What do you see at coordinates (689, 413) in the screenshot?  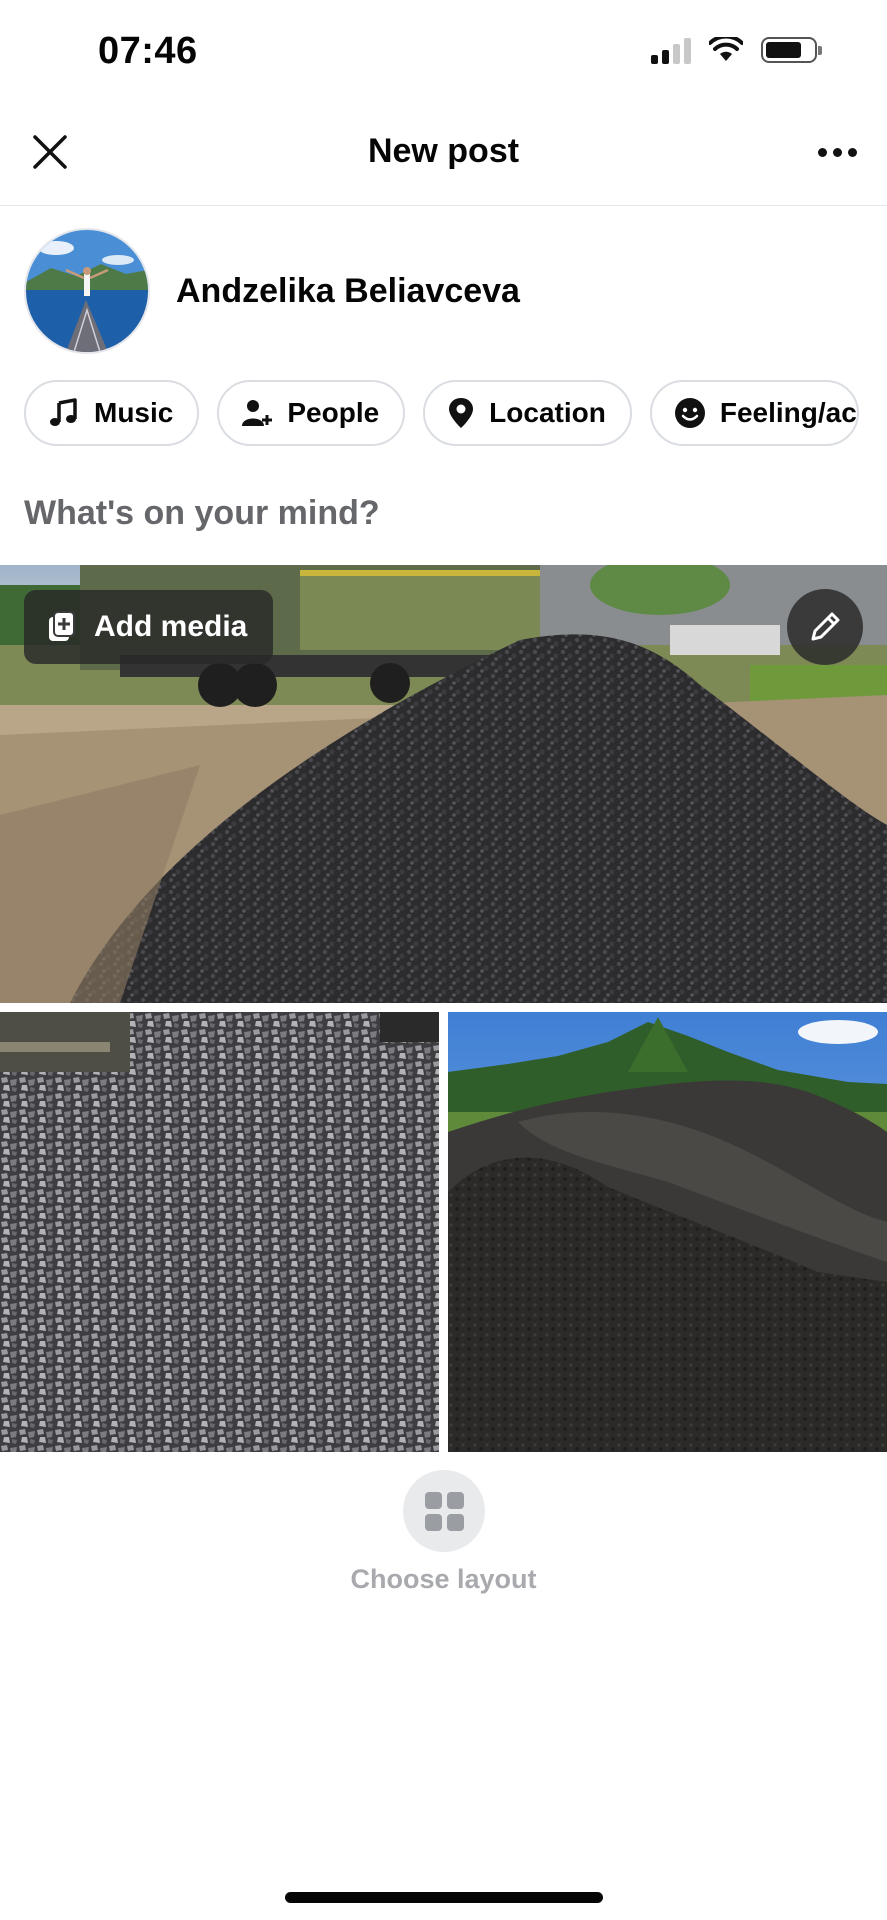 I see `smiley-icon` at bounding box center [689, 413].